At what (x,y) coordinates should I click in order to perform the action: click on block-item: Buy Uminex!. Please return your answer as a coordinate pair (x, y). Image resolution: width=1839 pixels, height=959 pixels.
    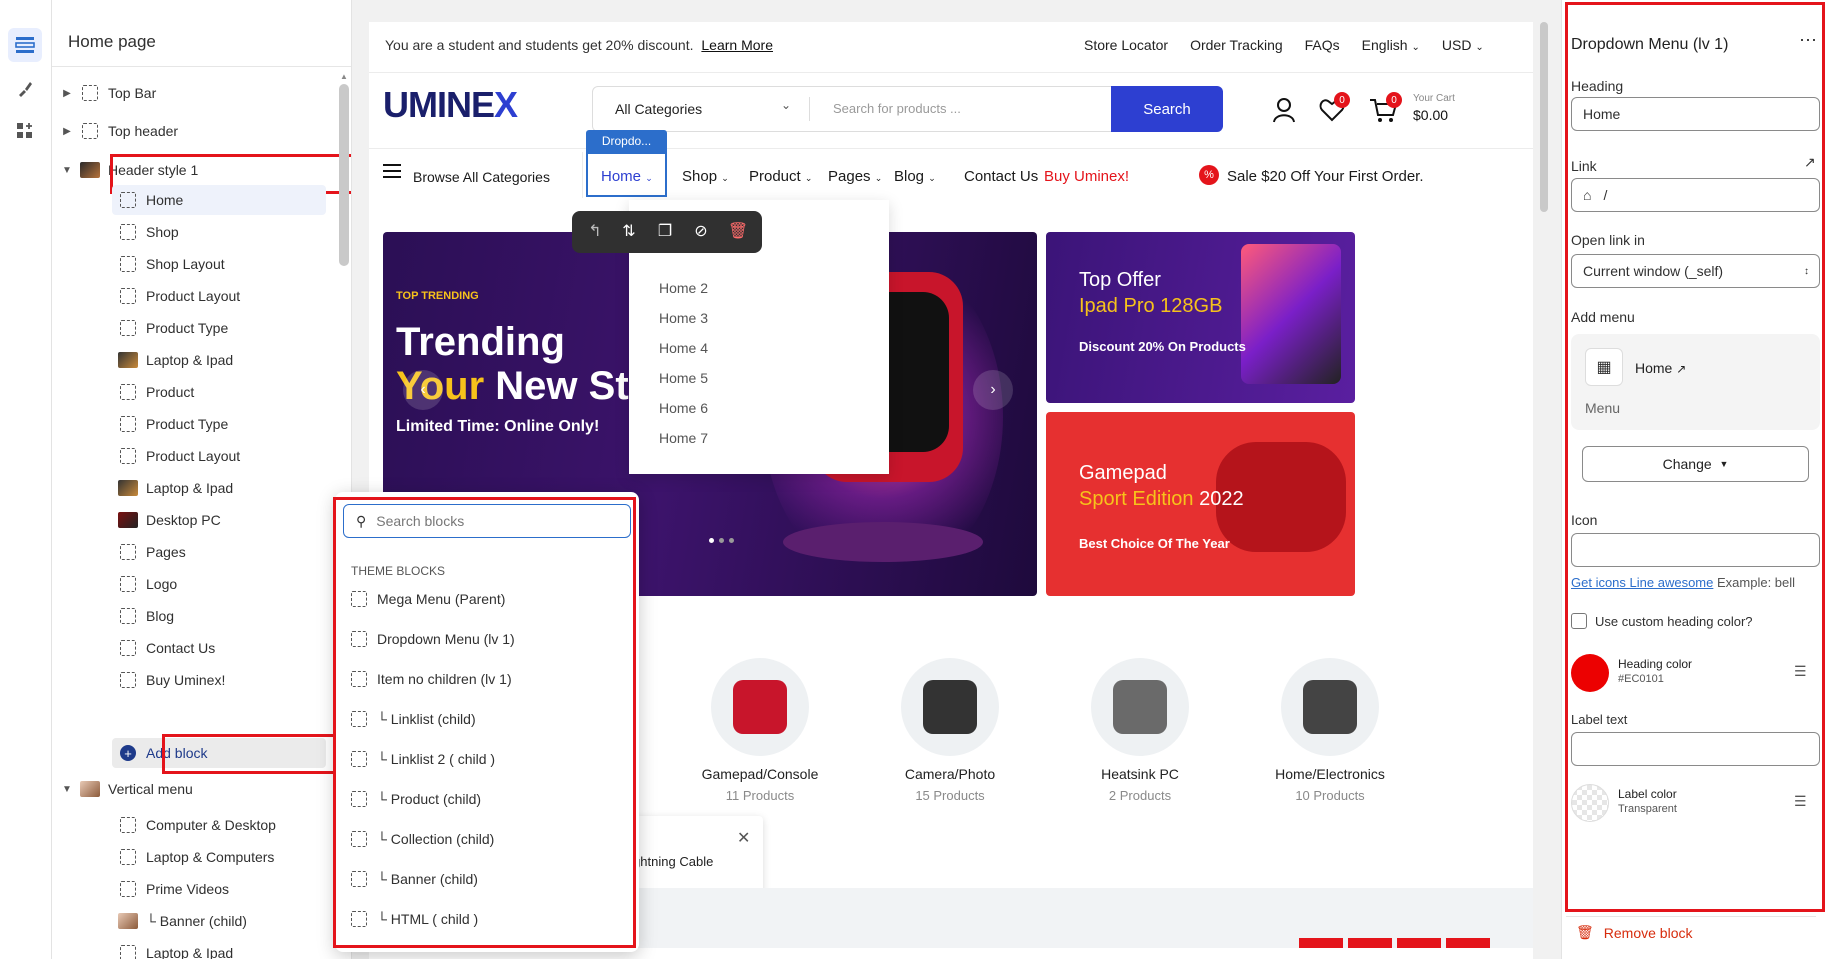
    Looking at the image, I should click on (168, 680).